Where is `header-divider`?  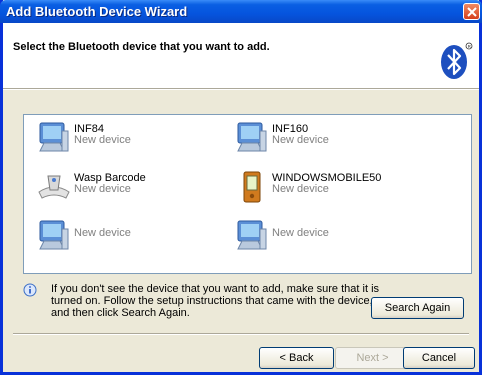 header-divider is located at coordinates (241, 89).